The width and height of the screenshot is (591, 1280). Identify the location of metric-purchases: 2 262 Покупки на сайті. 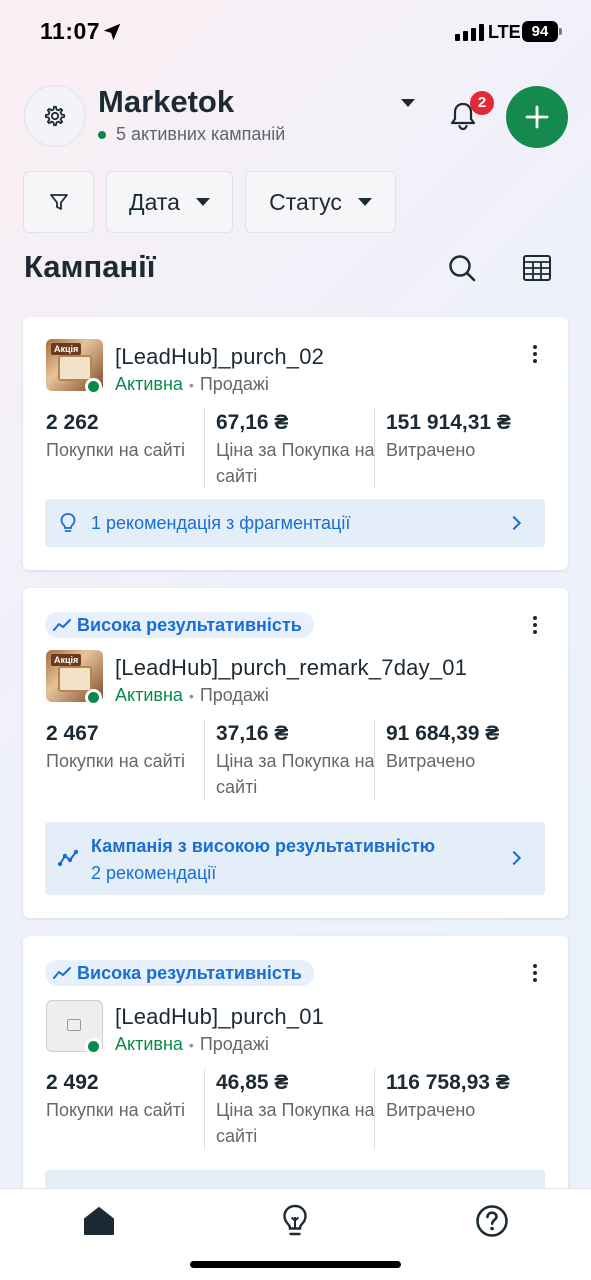
(131, 437).